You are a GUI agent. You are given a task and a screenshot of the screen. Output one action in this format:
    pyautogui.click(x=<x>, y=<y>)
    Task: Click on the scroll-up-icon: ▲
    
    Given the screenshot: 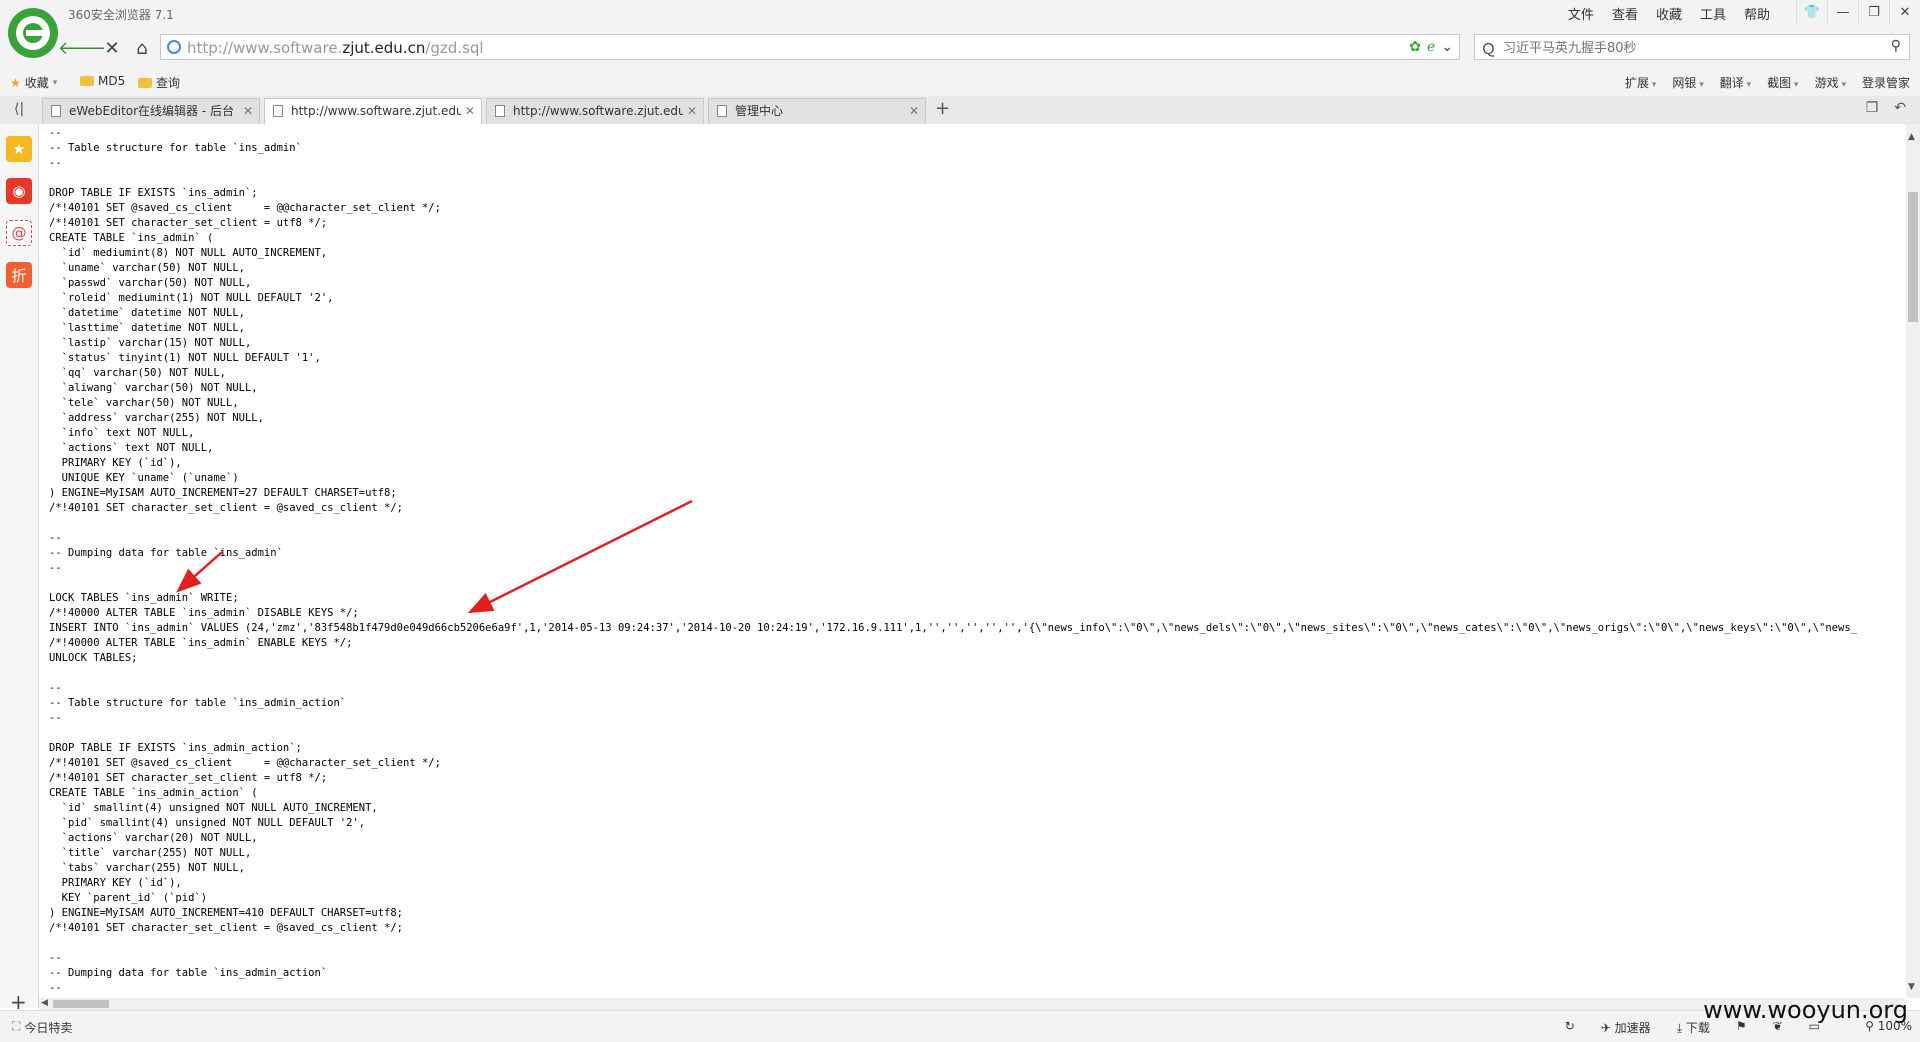 What is the action you would take?
    pyautogui.click(x=1911, y=137)
    